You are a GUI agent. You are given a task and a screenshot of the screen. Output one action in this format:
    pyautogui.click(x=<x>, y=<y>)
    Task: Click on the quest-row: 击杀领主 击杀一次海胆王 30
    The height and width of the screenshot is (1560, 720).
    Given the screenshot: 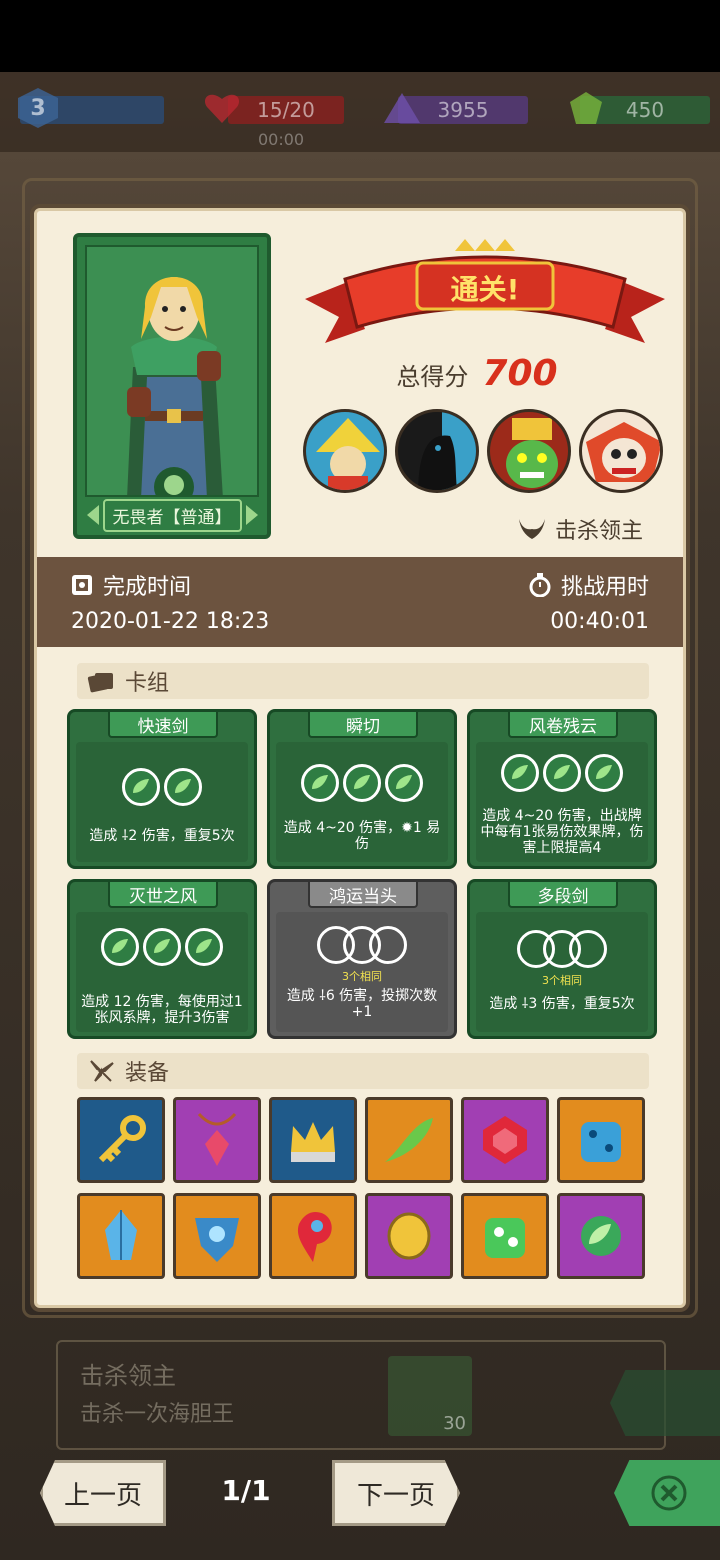 What is the action you would take?
    pyautogui.click(x=361, y=1395)
    